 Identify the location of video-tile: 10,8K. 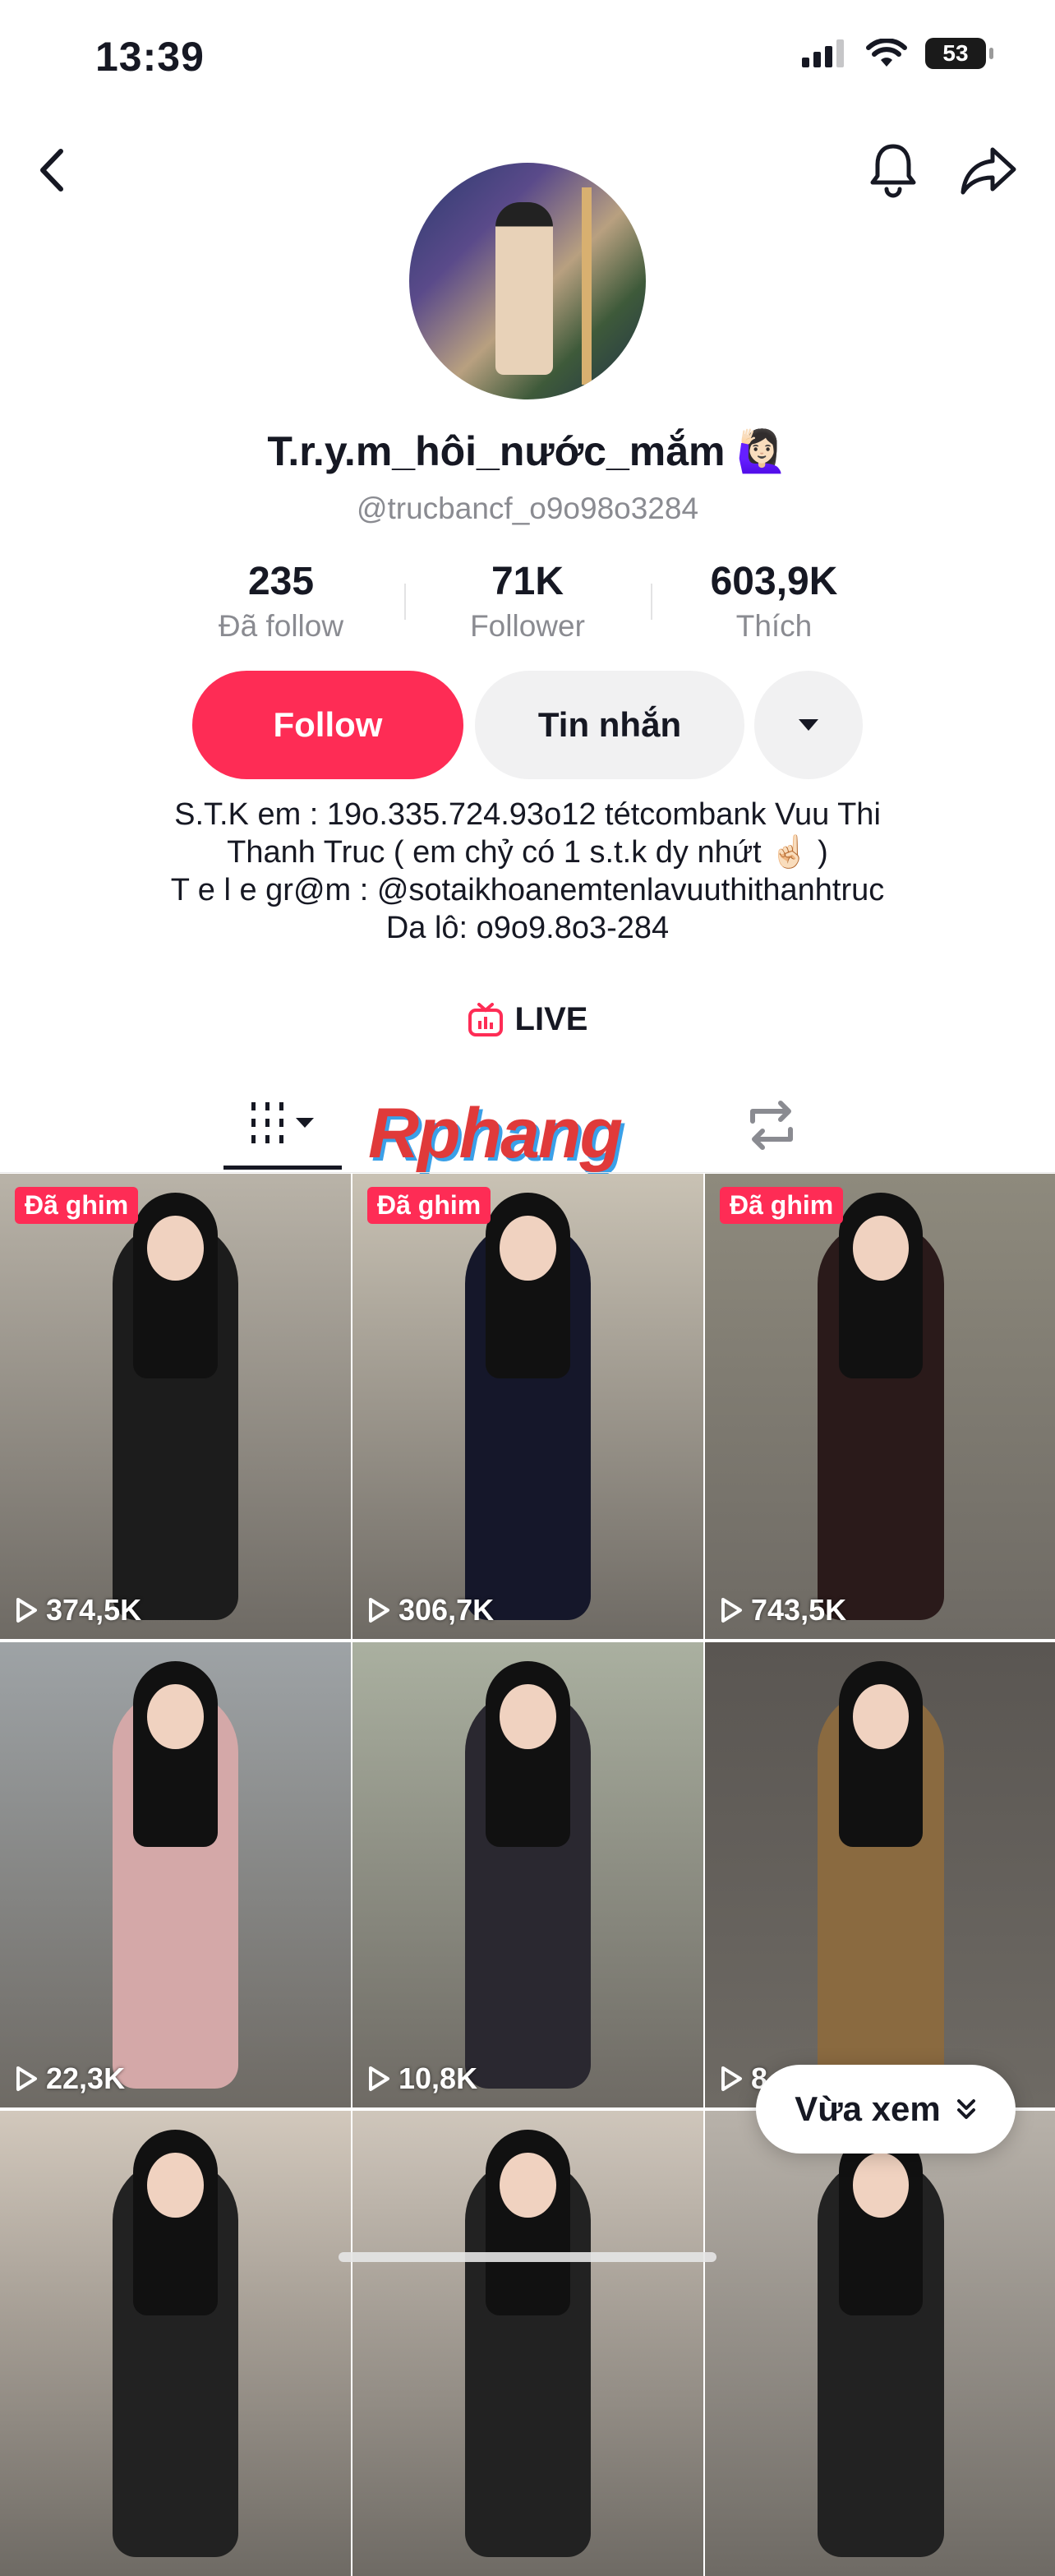
(527, 1875).